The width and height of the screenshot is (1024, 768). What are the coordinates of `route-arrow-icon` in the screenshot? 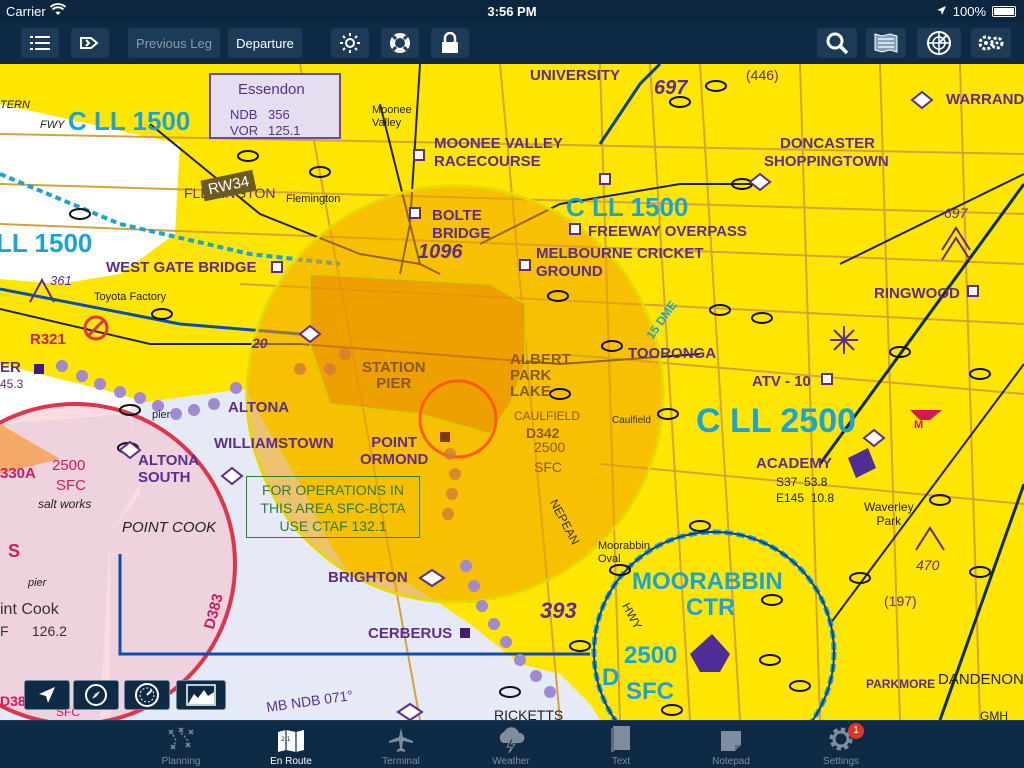 It's located at (89, 43).